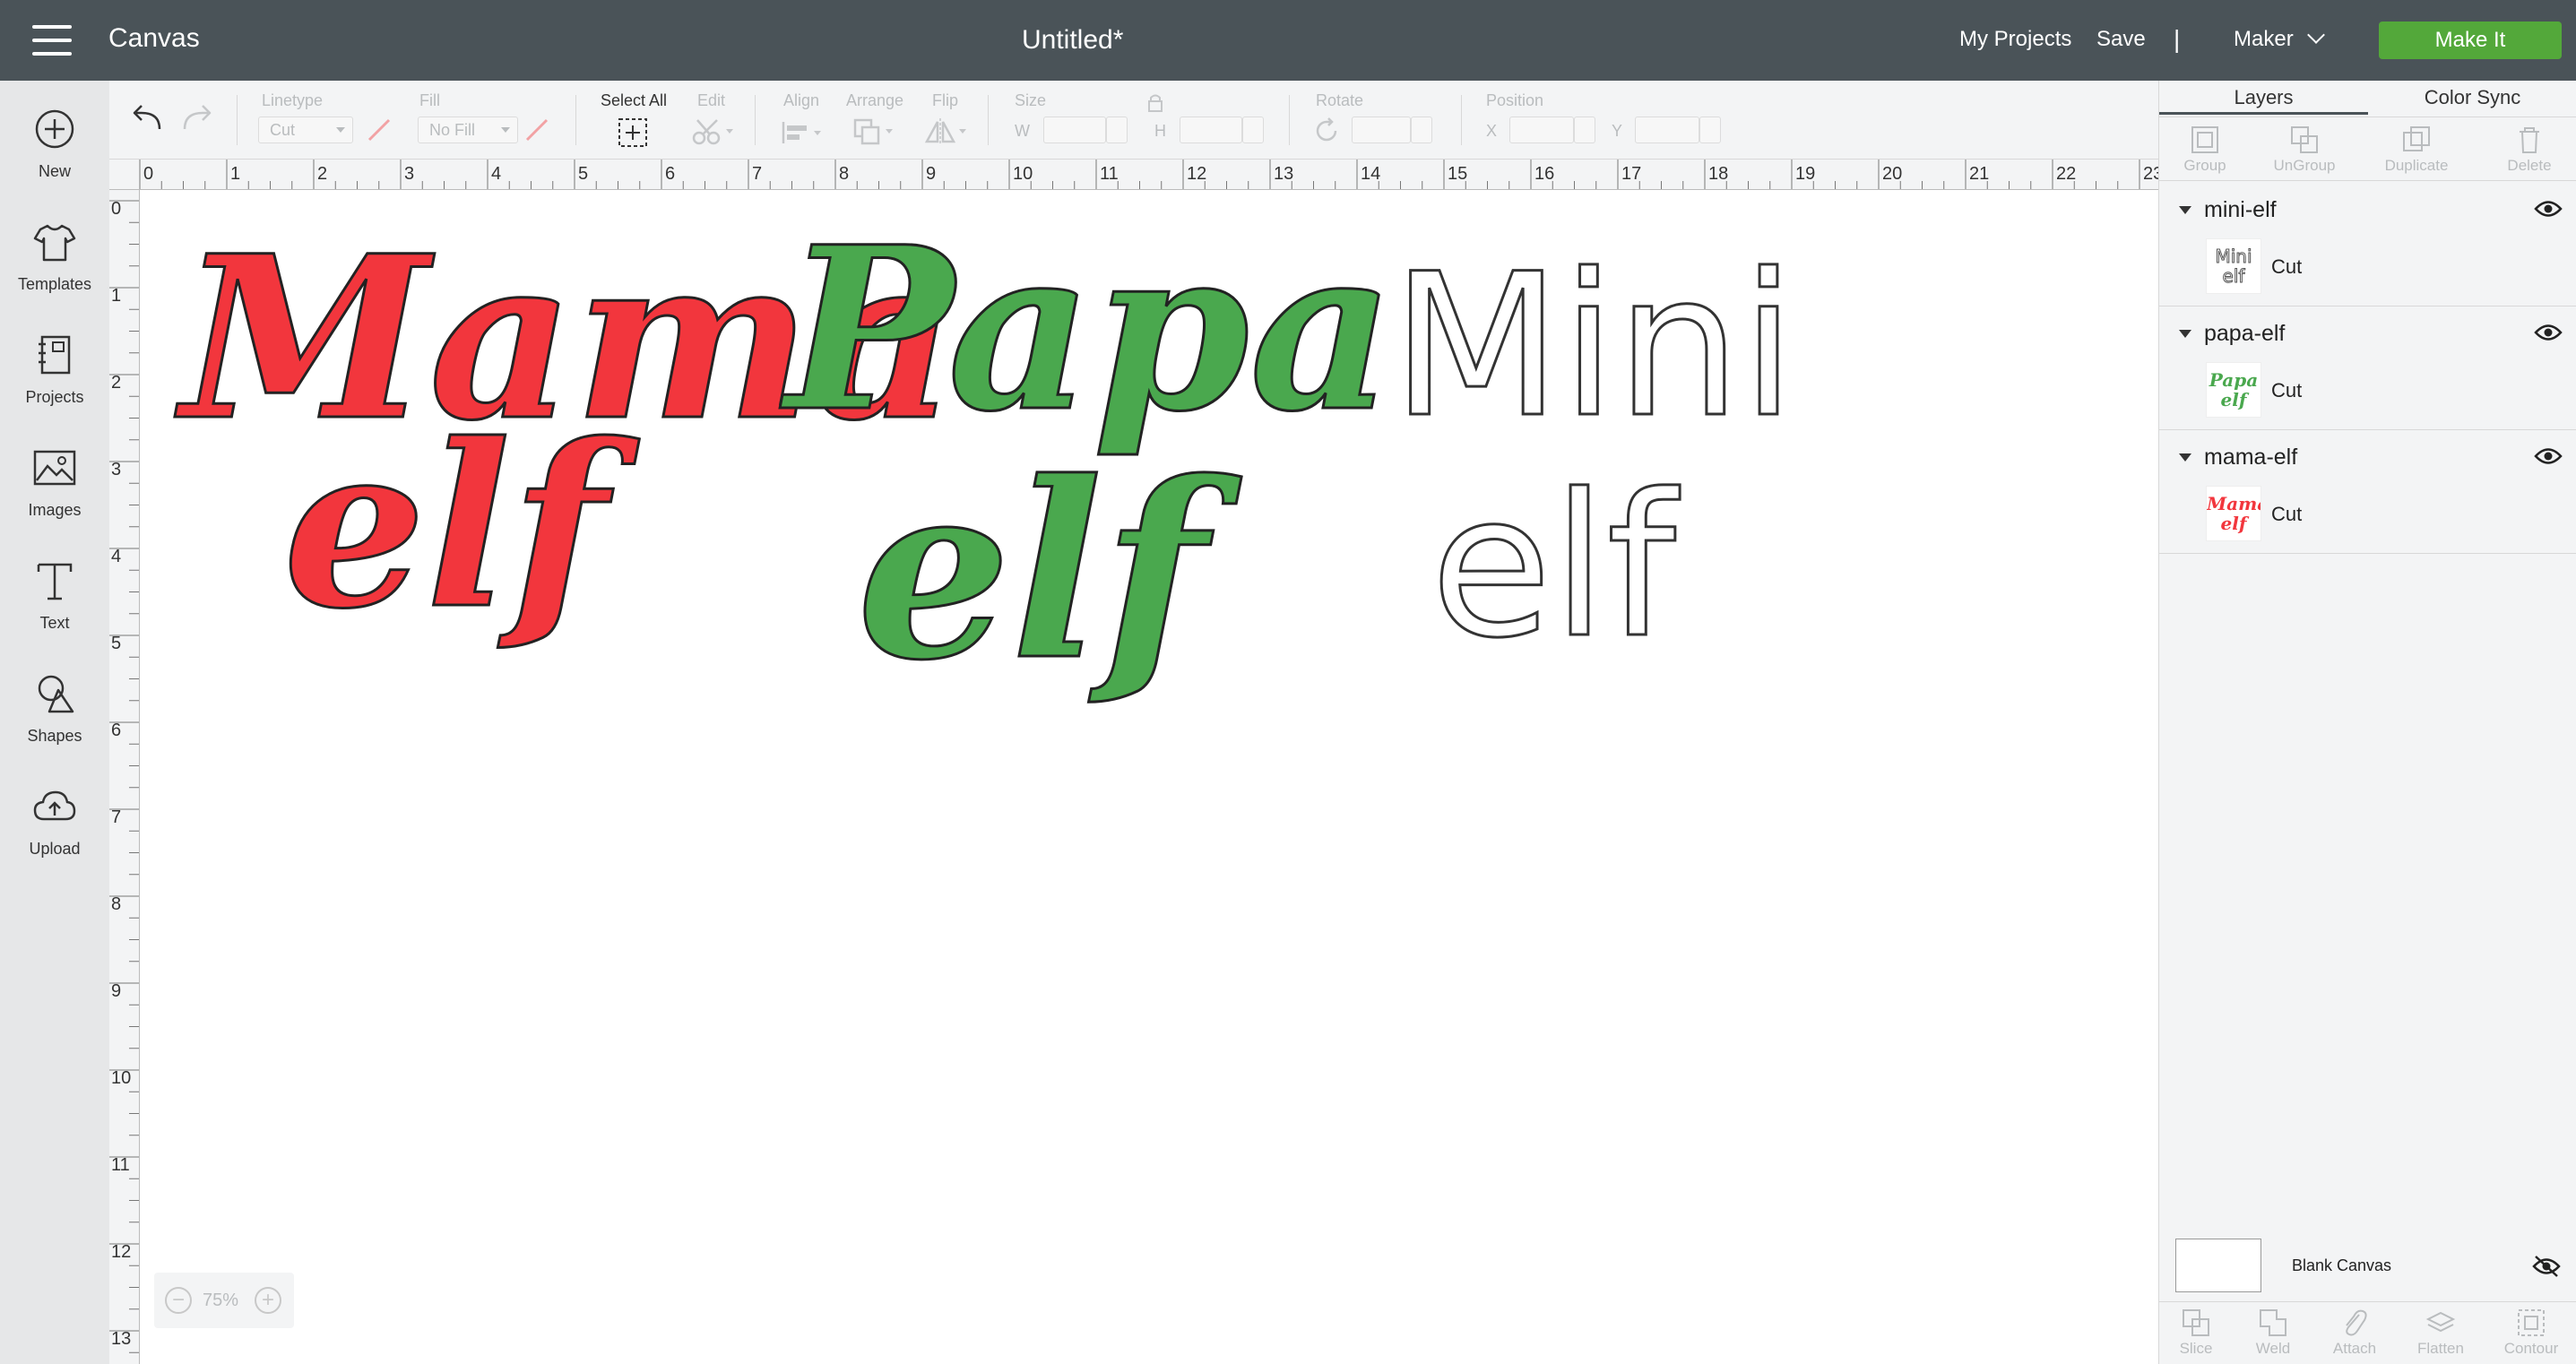  What do you see at coordinates (1458, 174) in the screenshot?
I see `ruler-label: 15` at bounding box center [1458, 174].